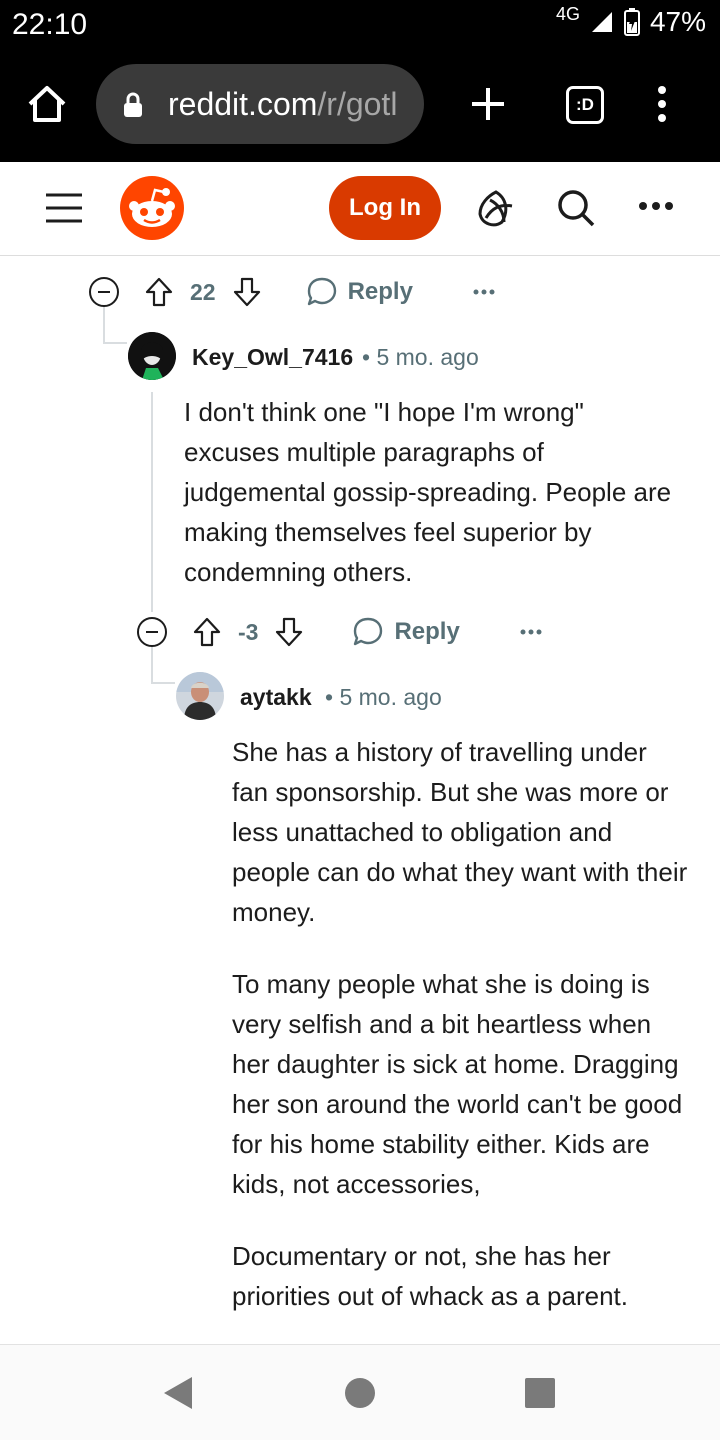 The height and width of the screenshot is (1440, 720). Describe the element at coordinates (339, 632) in the screenshot. I see `comment-actions: -3 Reply` at that location.